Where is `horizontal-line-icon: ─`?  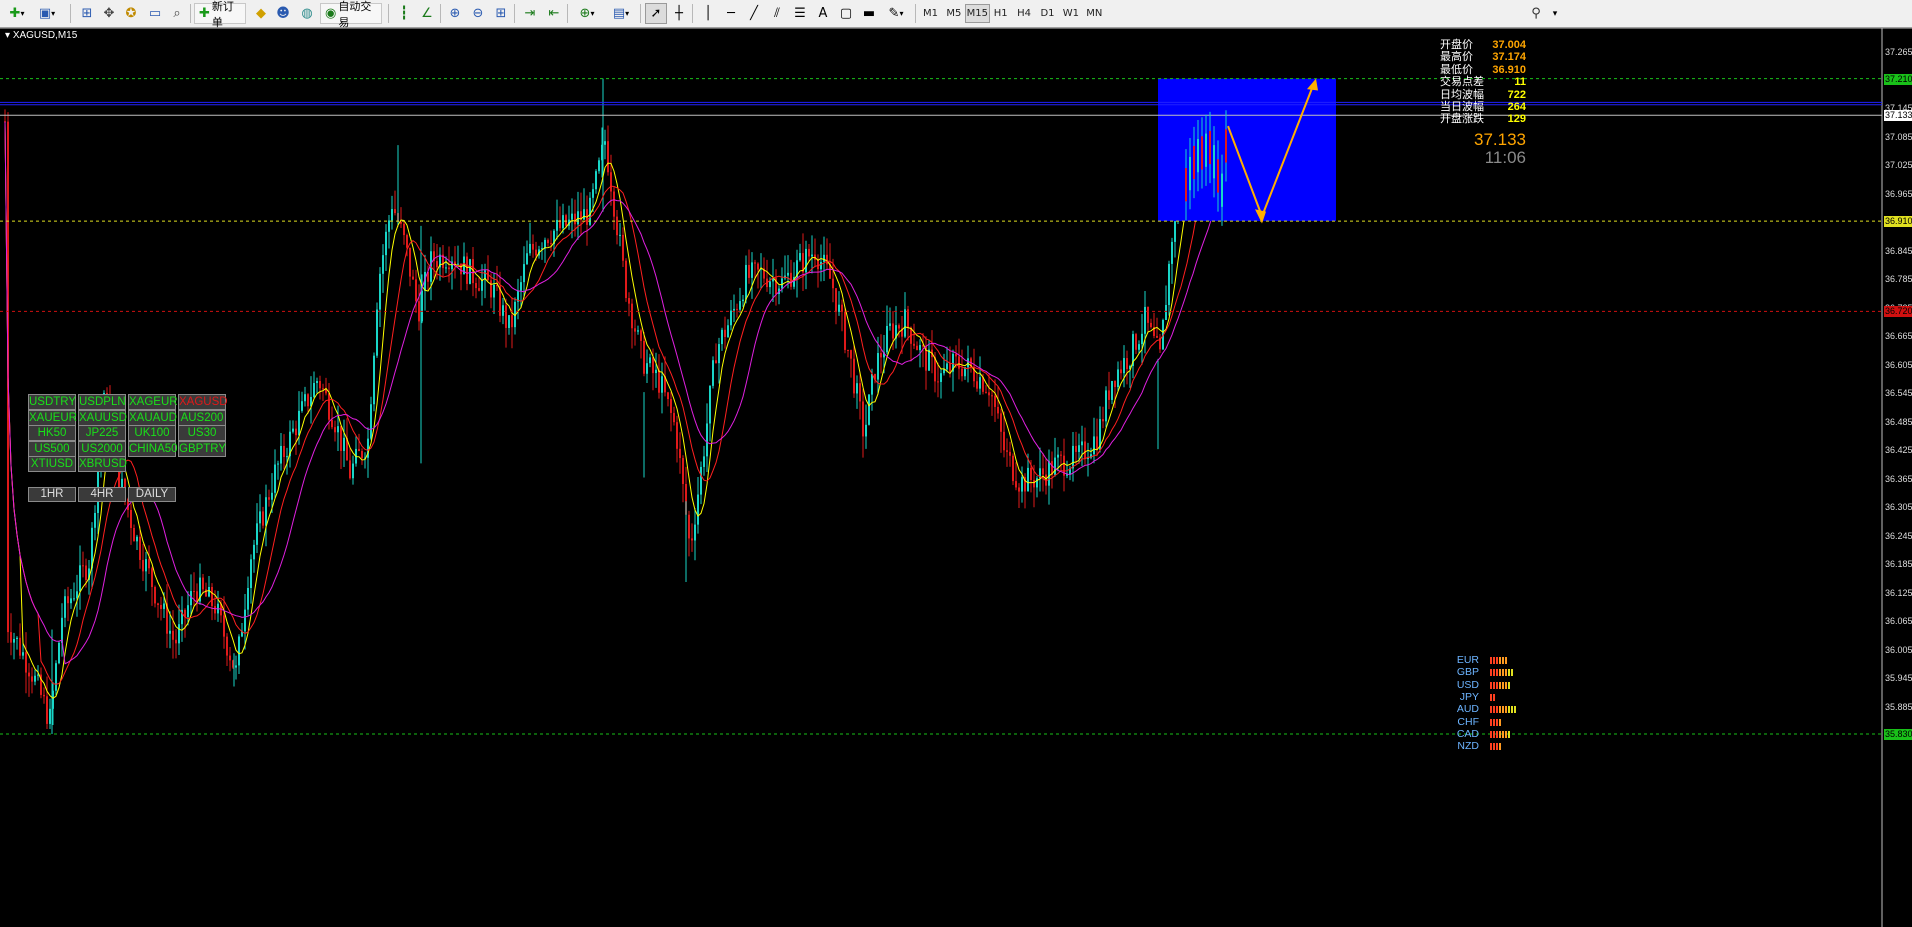 horizontal-line-icon: ─ is located at coordinates (731, 13).